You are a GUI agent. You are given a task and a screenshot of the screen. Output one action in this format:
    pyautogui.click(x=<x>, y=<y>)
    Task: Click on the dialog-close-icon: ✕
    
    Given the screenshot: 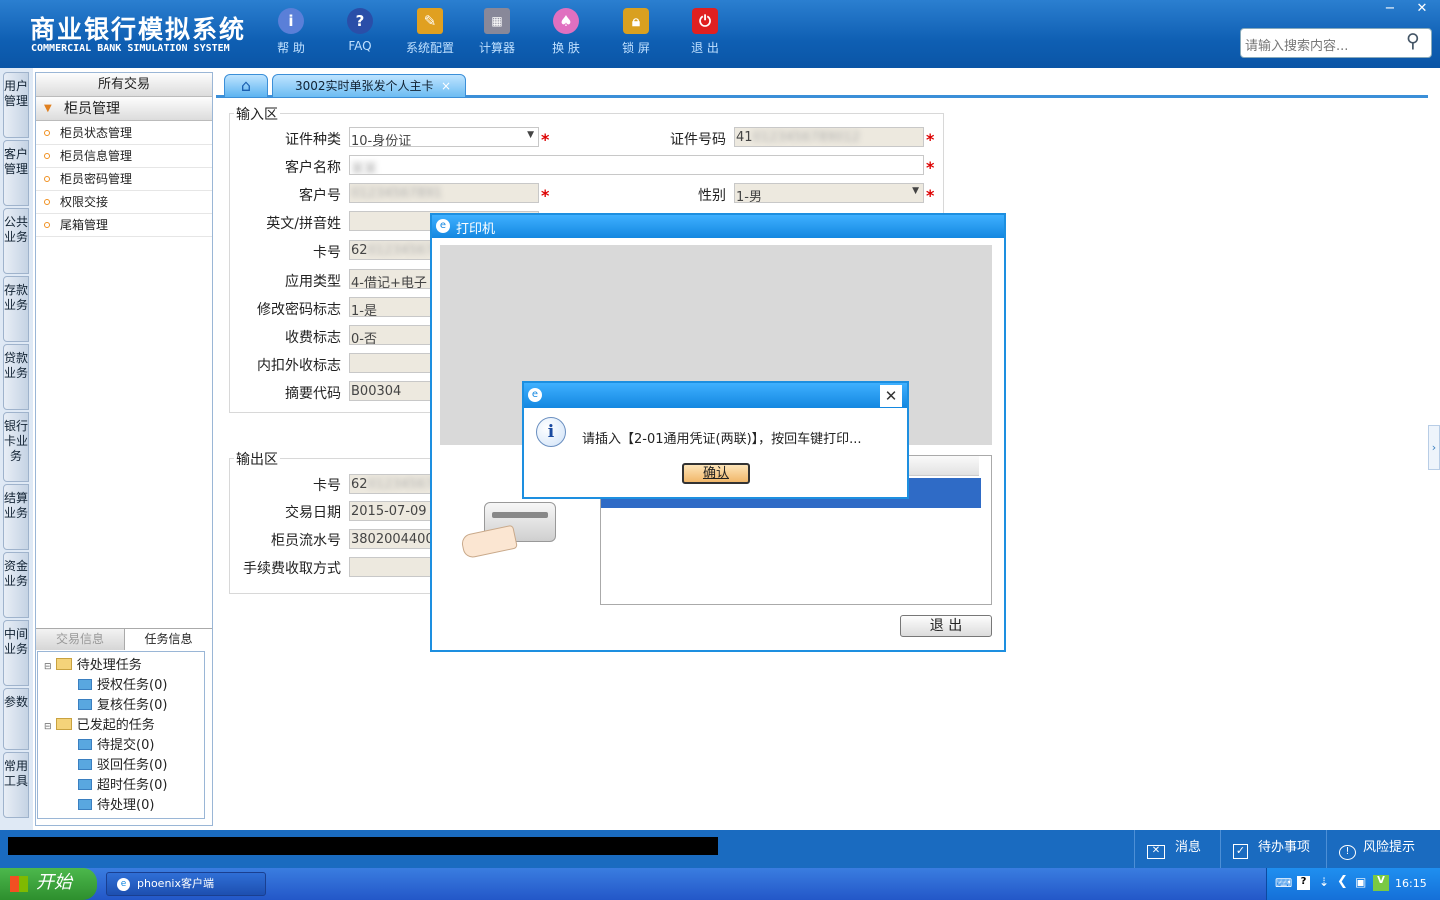 What is the action you would take?
    pyautogui.click(x=891, y=396)
    